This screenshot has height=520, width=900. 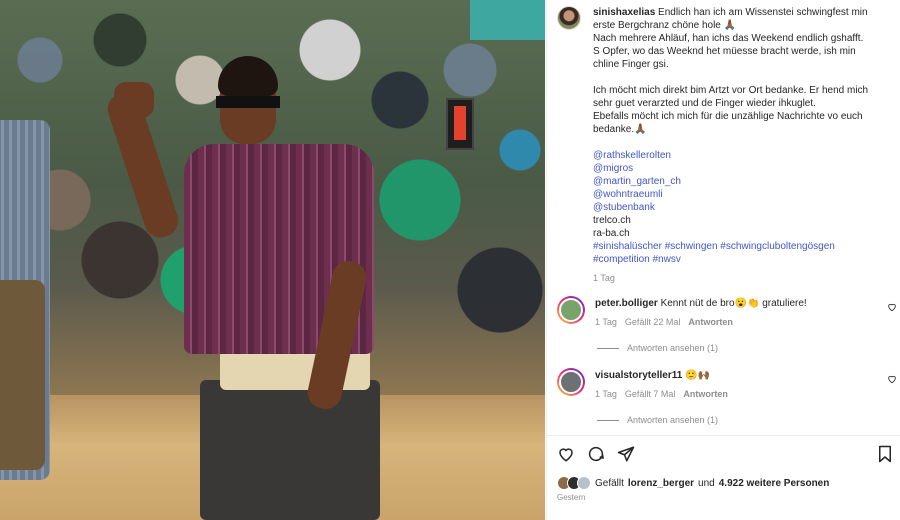 I want to click on posted-date: Gestern, so click(x=571, y=497).